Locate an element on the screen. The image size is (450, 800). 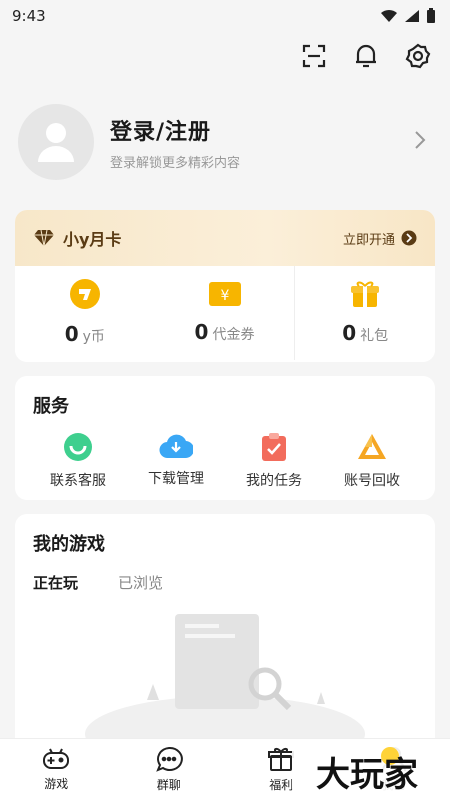
settings-button is located at coordinates (418, 56).